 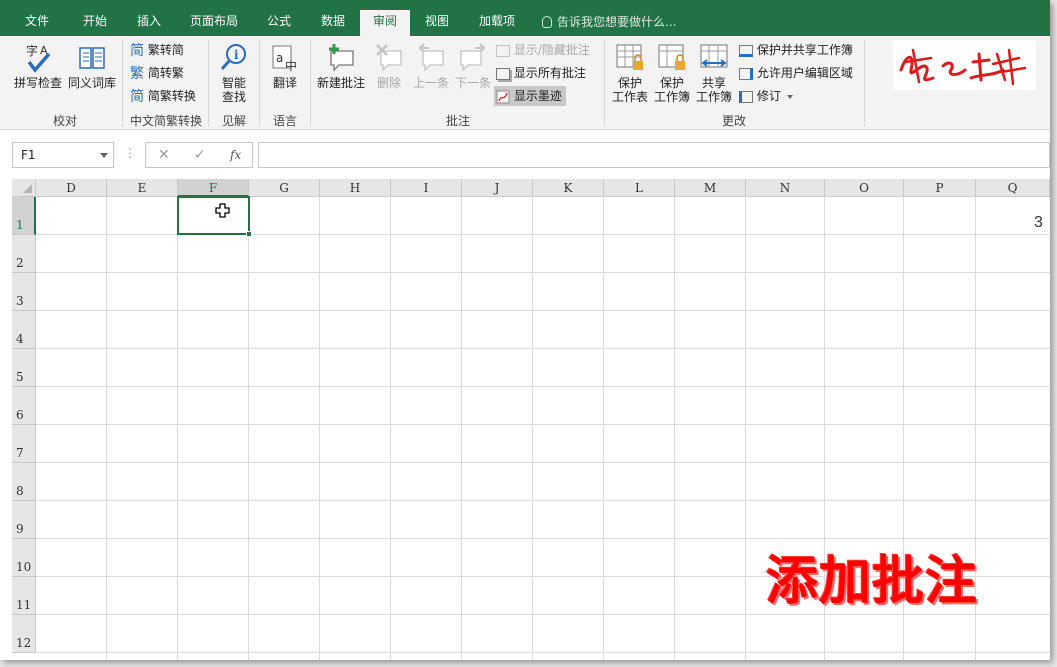 I want to click on insert-function-icon: fx, so click(x=235, y=155).